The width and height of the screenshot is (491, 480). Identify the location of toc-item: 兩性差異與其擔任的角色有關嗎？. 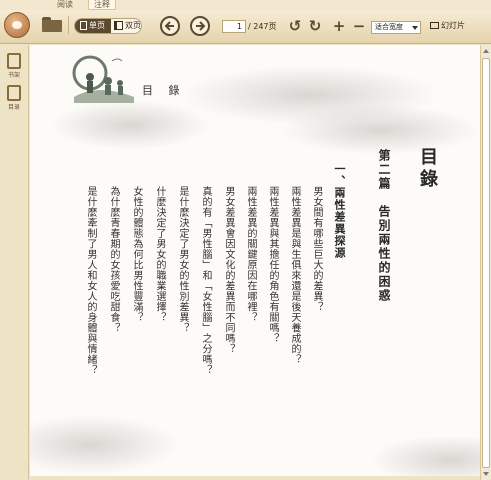
(272, 265).